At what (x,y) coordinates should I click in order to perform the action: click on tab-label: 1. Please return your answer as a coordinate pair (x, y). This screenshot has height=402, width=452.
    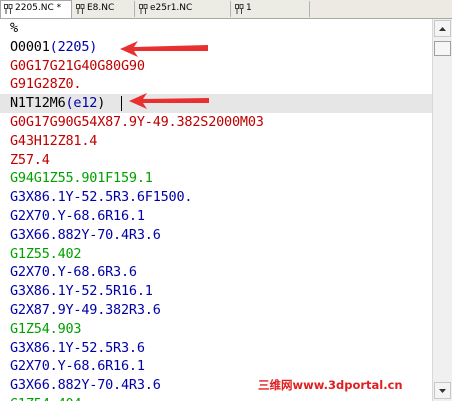
    Looking at the image, I should click on (249, 8).